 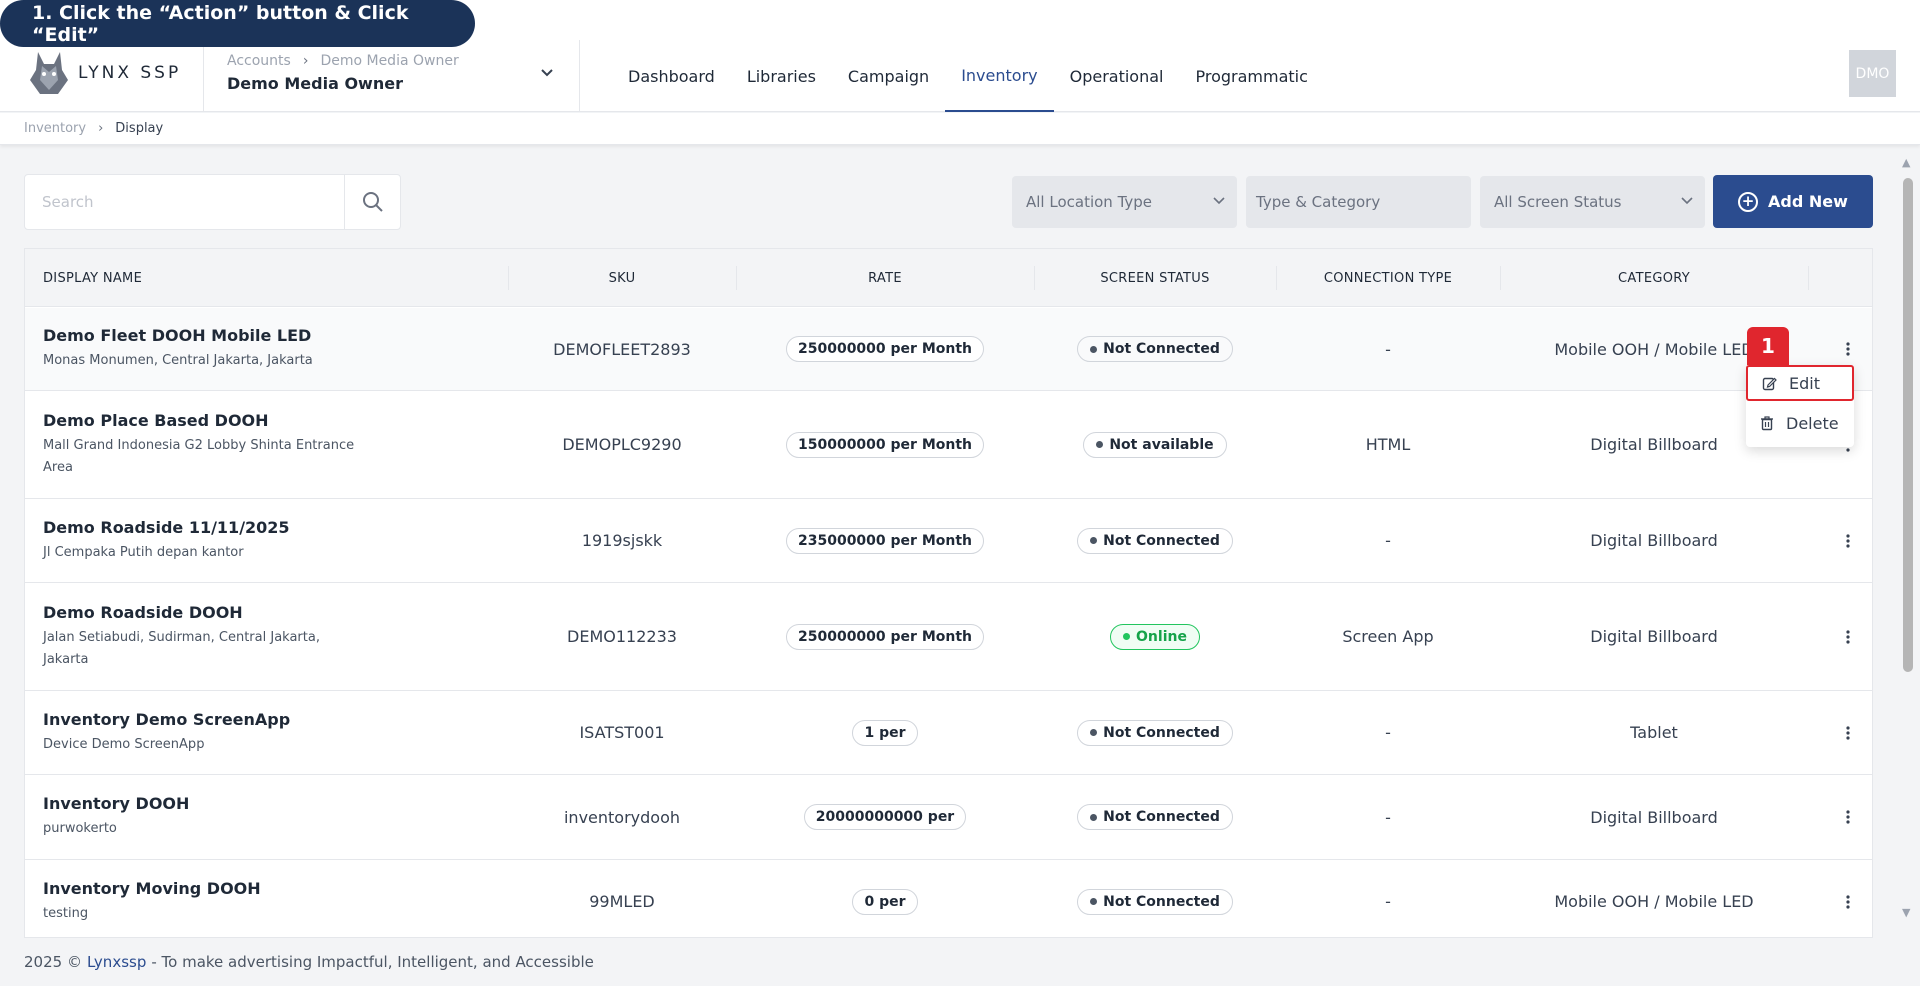 What do you see at coordinates (1161, 444) in the screenshot?
I see `status-text: Not available` at bounding box center [1161, 444].